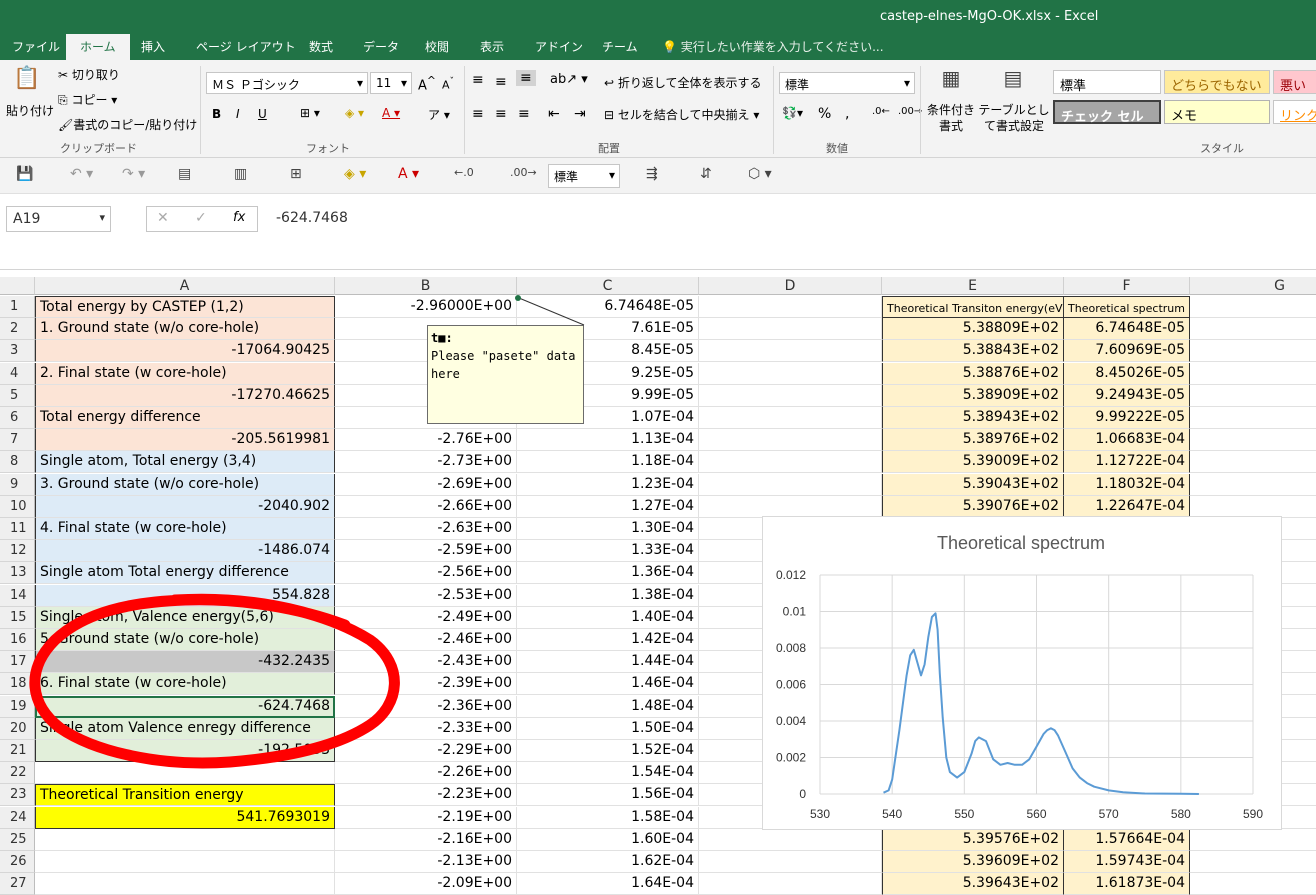  I want to click on decrease-indent-icon: ⇤, so click(554, 114).